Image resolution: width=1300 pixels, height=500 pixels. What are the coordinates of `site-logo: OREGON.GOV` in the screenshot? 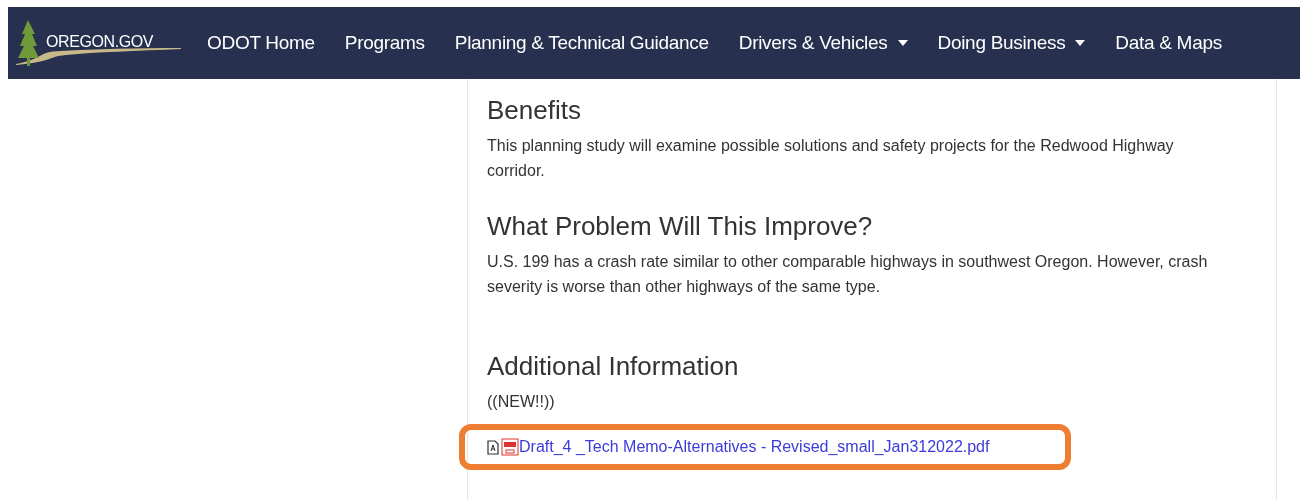 It's located at (98, 43).